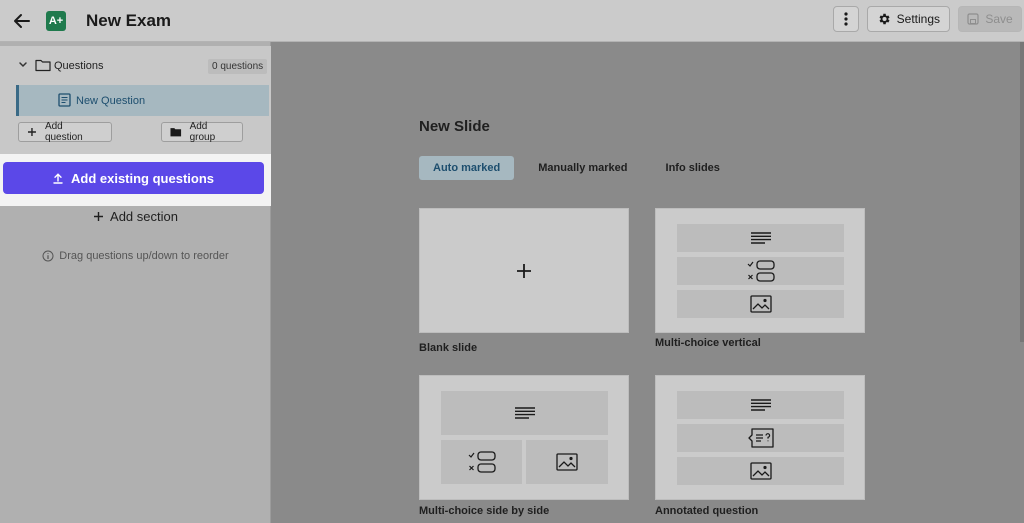 The height and width of the screenshot is (523, 1024). Describe the element at coordinates (467, 168) in the screenshot. I see `tab-auto-marked: Auto marked` at that location.